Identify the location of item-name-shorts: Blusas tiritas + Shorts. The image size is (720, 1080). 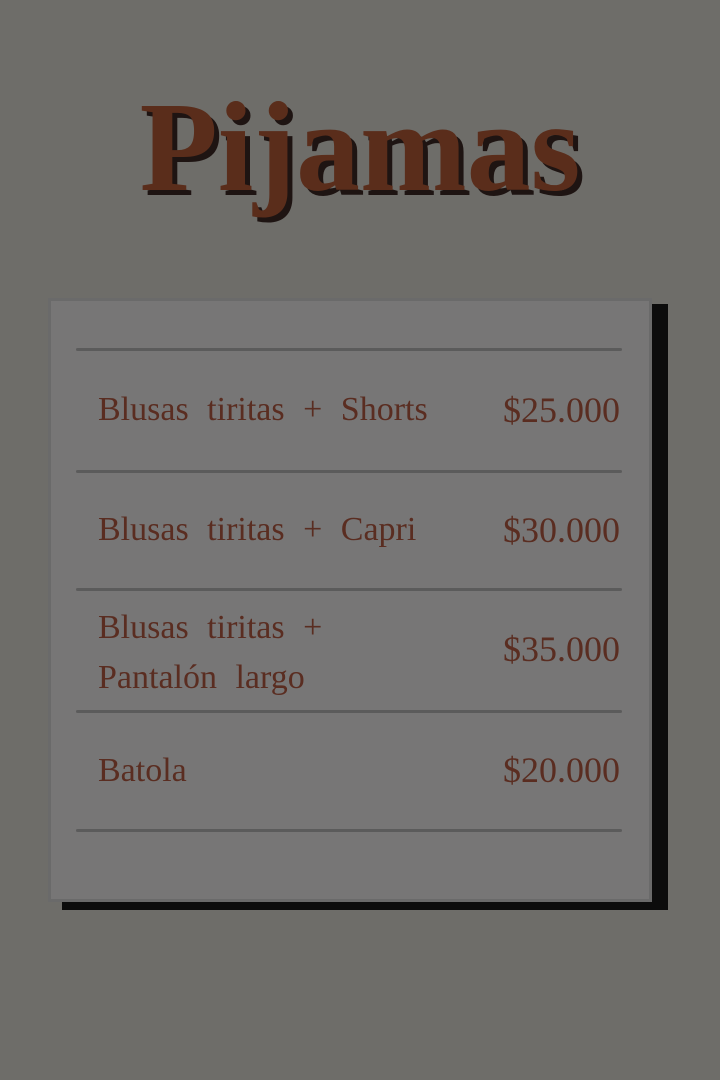
(263, 409).